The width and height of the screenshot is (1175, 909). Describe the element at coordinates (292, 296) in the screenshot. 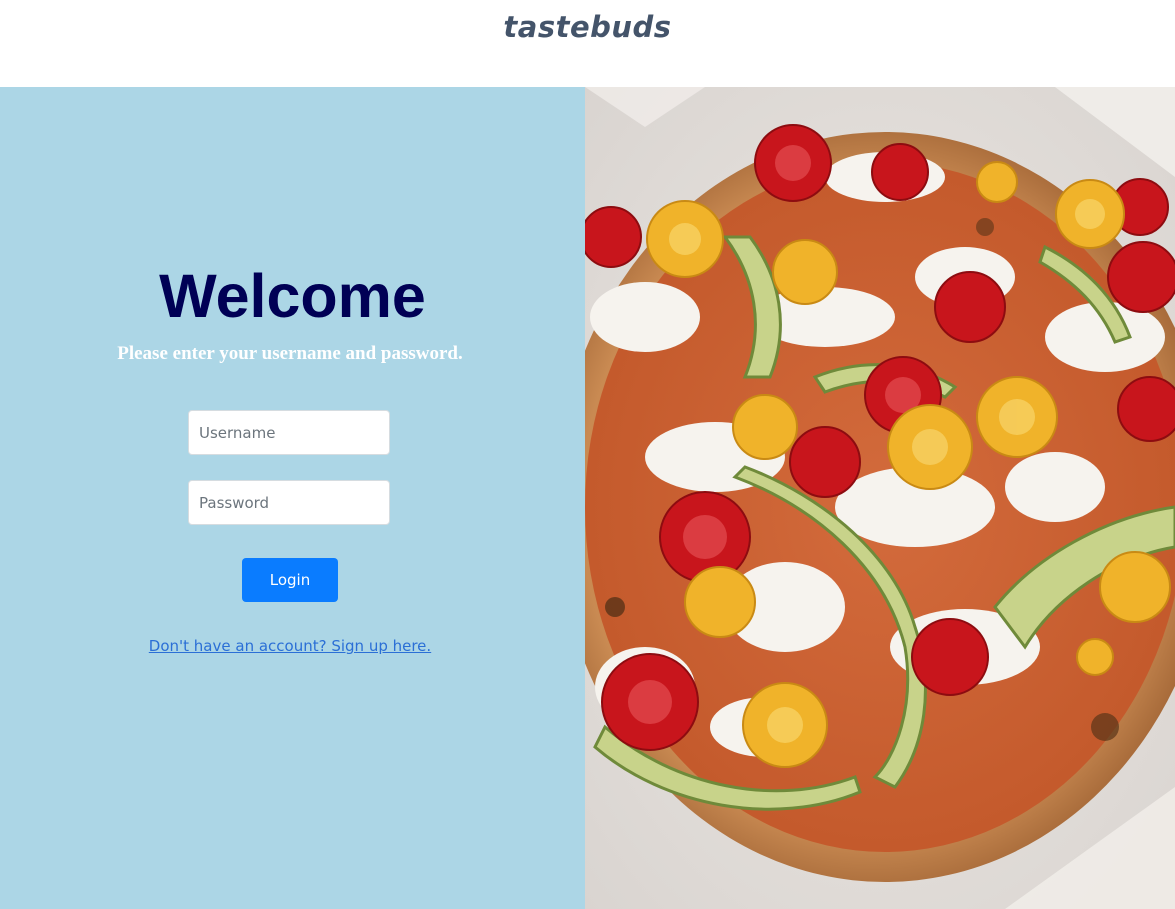

I see `welcome-heading: Welcome` at that location.